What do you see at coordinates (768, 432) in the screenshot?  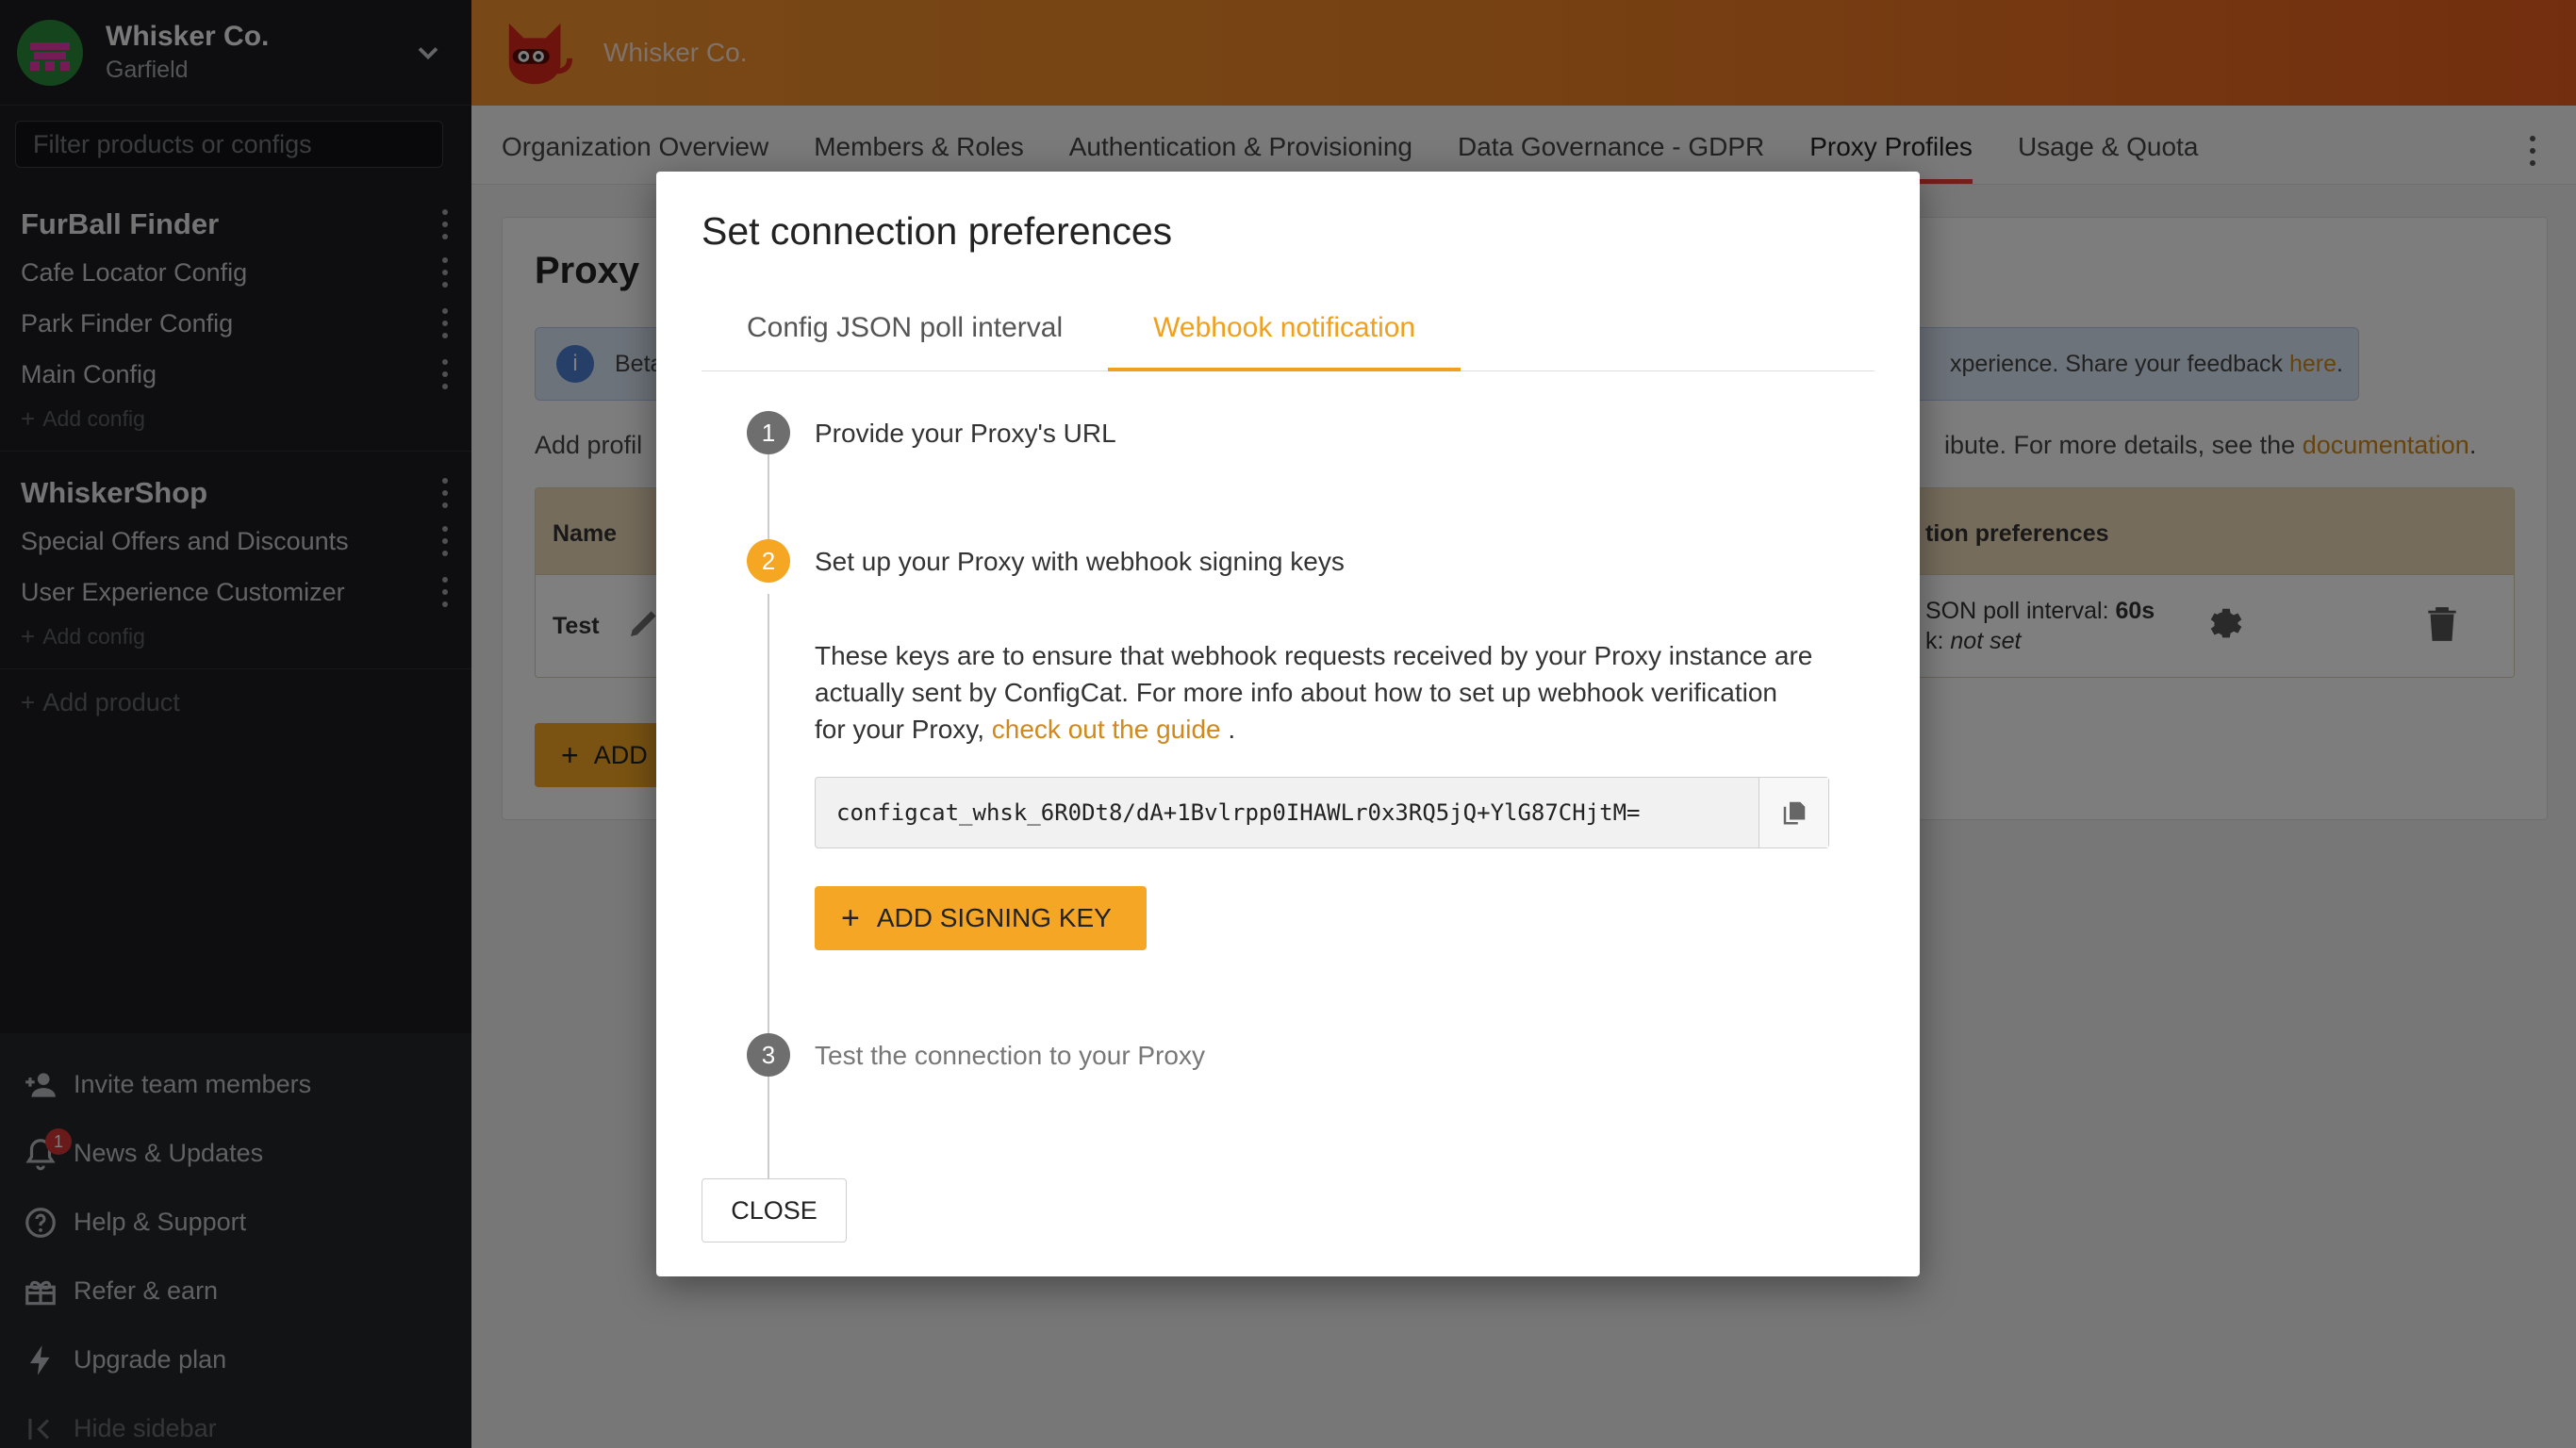 I see `step-number: 1` at bounding box center [768, 432].